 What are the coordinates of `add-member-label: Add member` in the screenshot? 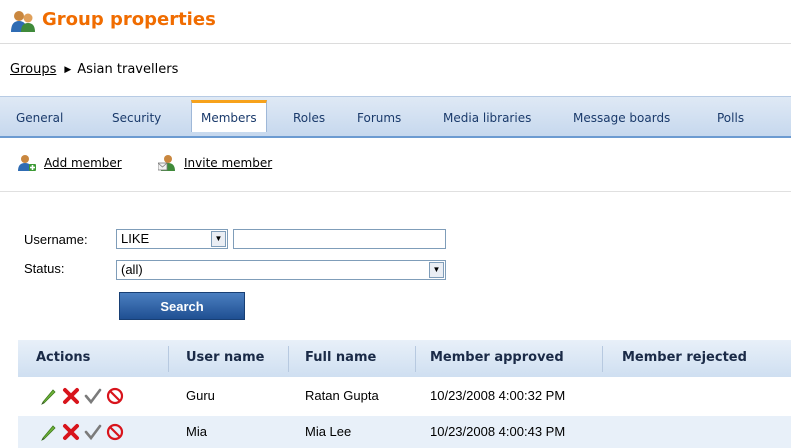 It's located at (83, 163).